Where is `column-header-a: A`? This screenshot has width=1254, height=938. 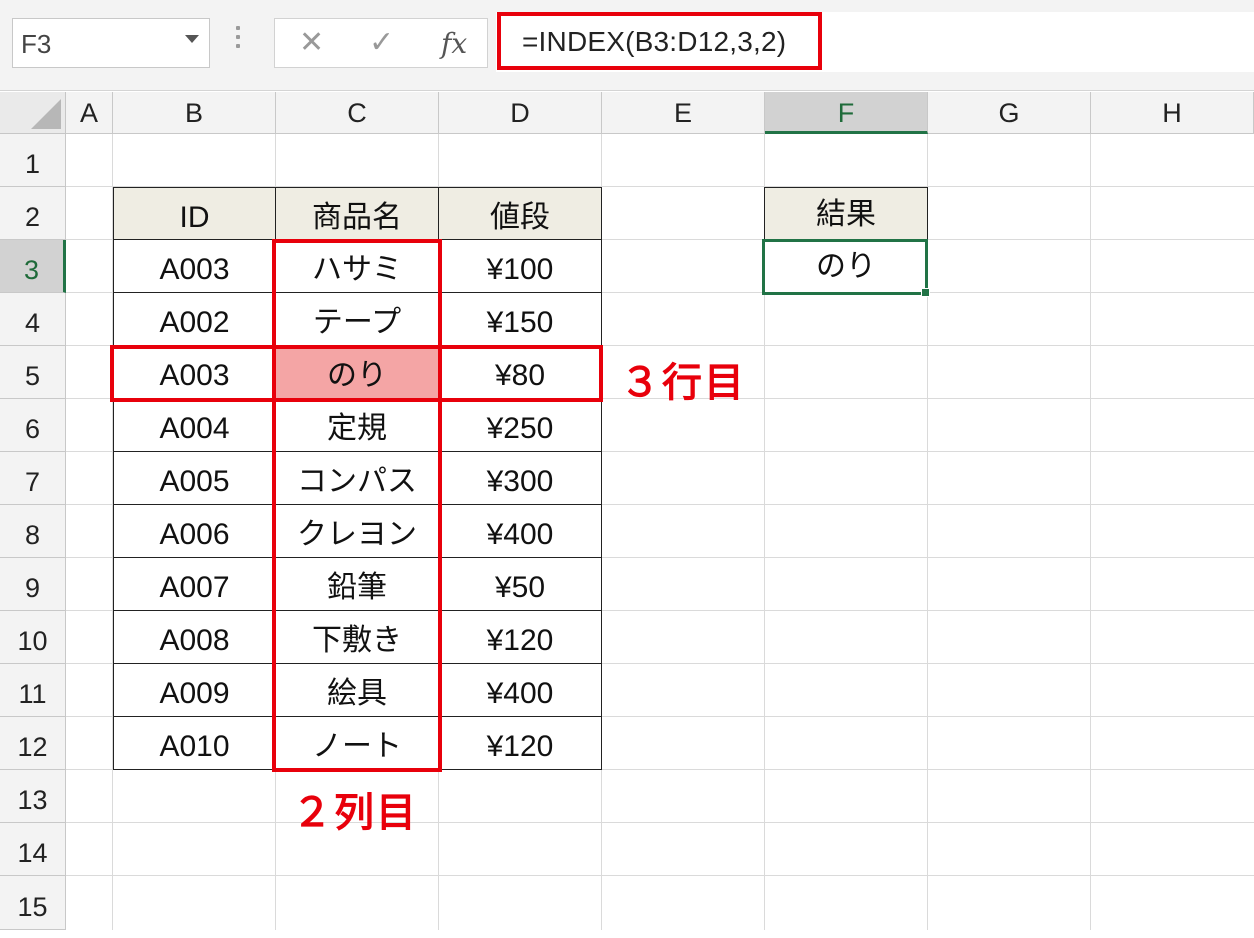
column-header-a: A is located at coordinates (89, 113).